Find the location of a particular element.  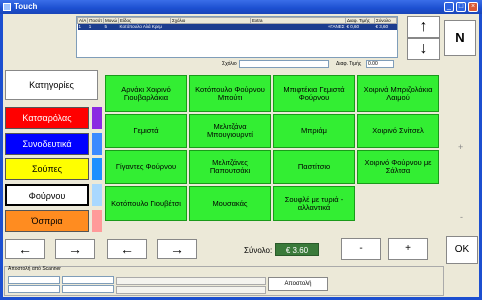

product-button: Χοιρινό Φούρνου με Σάλτσα is located at coordinates (398, 167).